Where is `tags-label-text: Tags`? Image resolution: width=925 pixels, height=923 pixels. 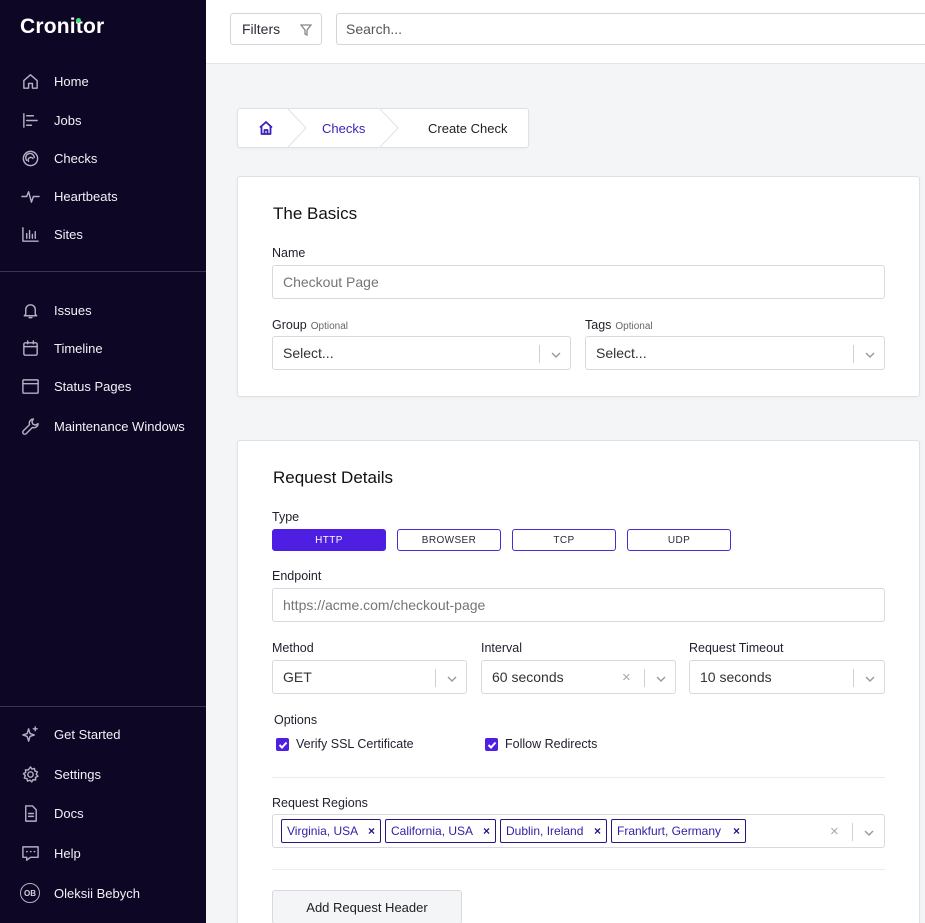
tags-label-text: Tags is located at coordinates (598, 325).